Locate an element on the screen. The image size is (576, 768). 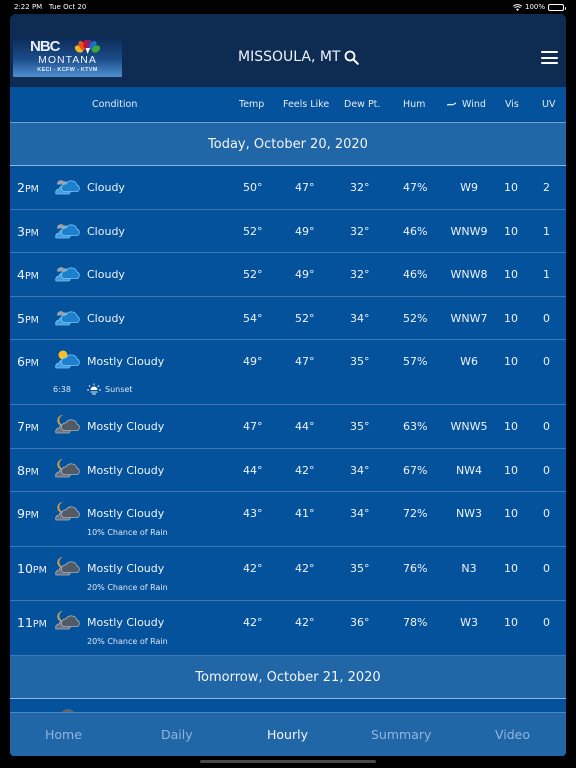
tab-daily: Daily is located at coordinates (177, 734).